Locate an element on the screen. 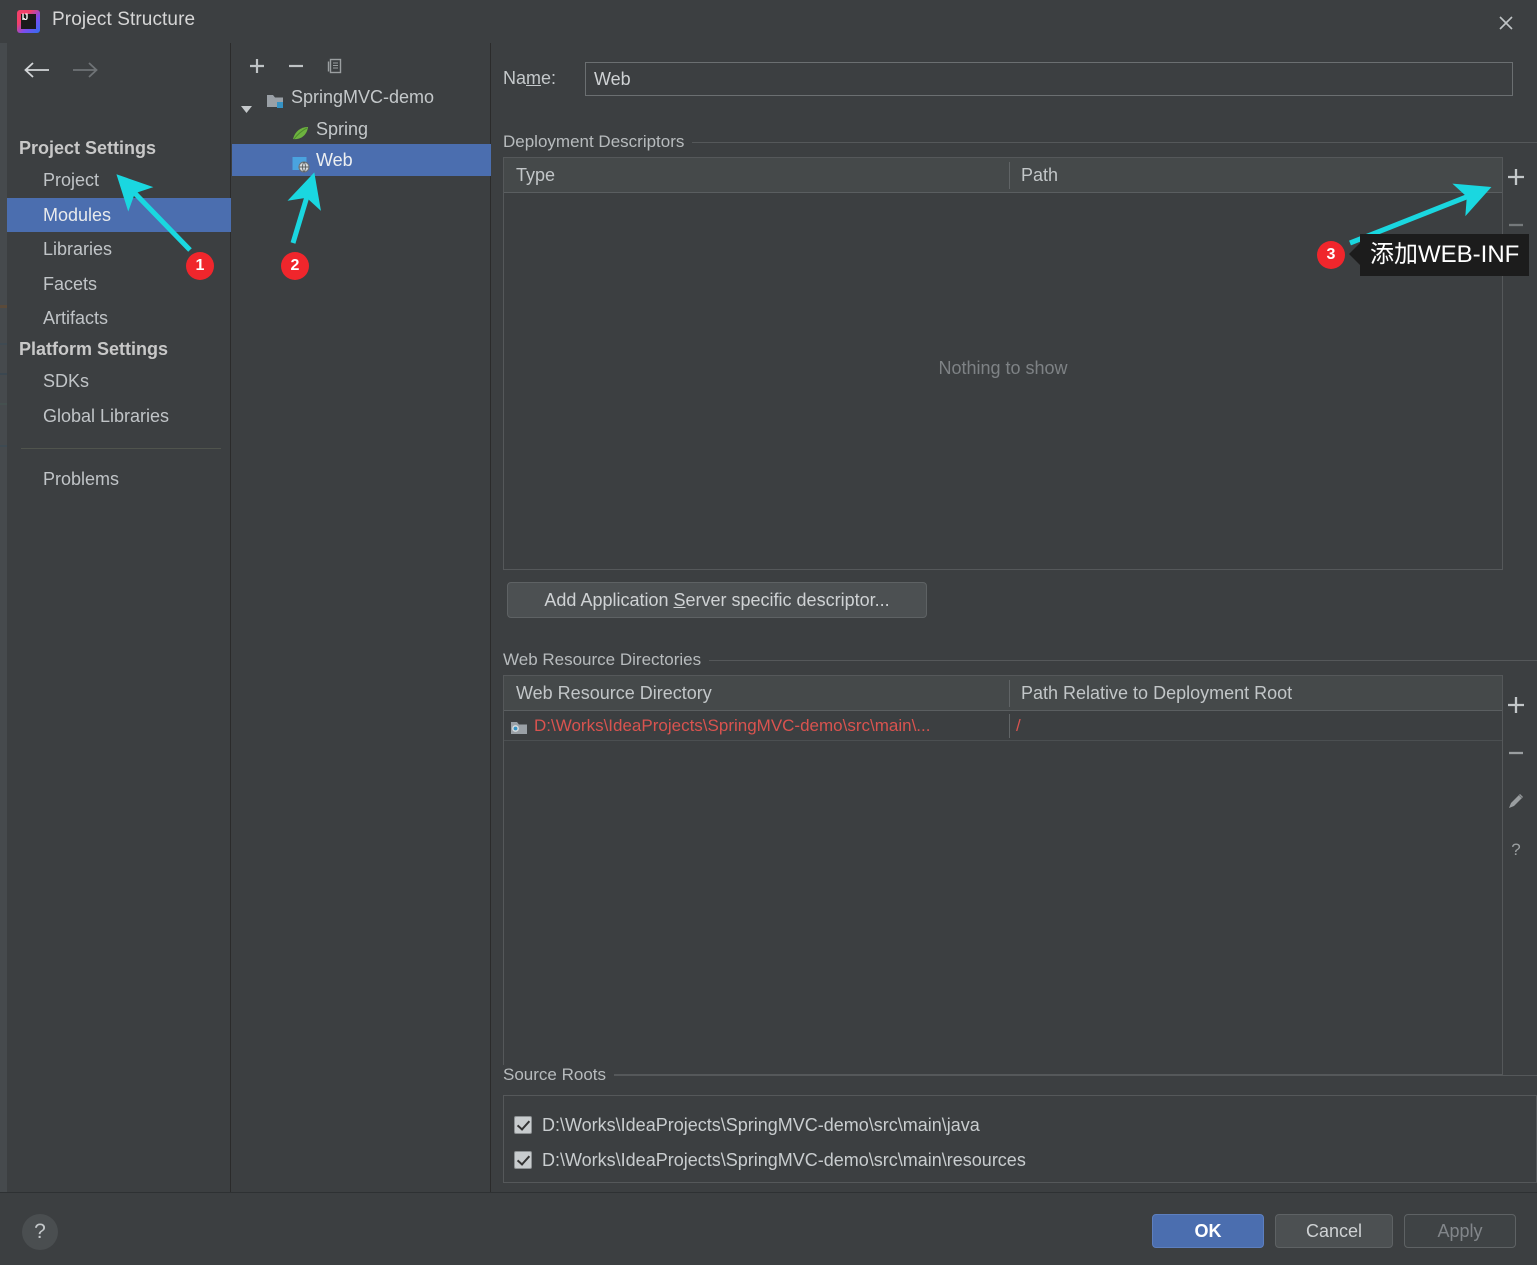  name-label-part1: Na is located at coordinates (515, 78).